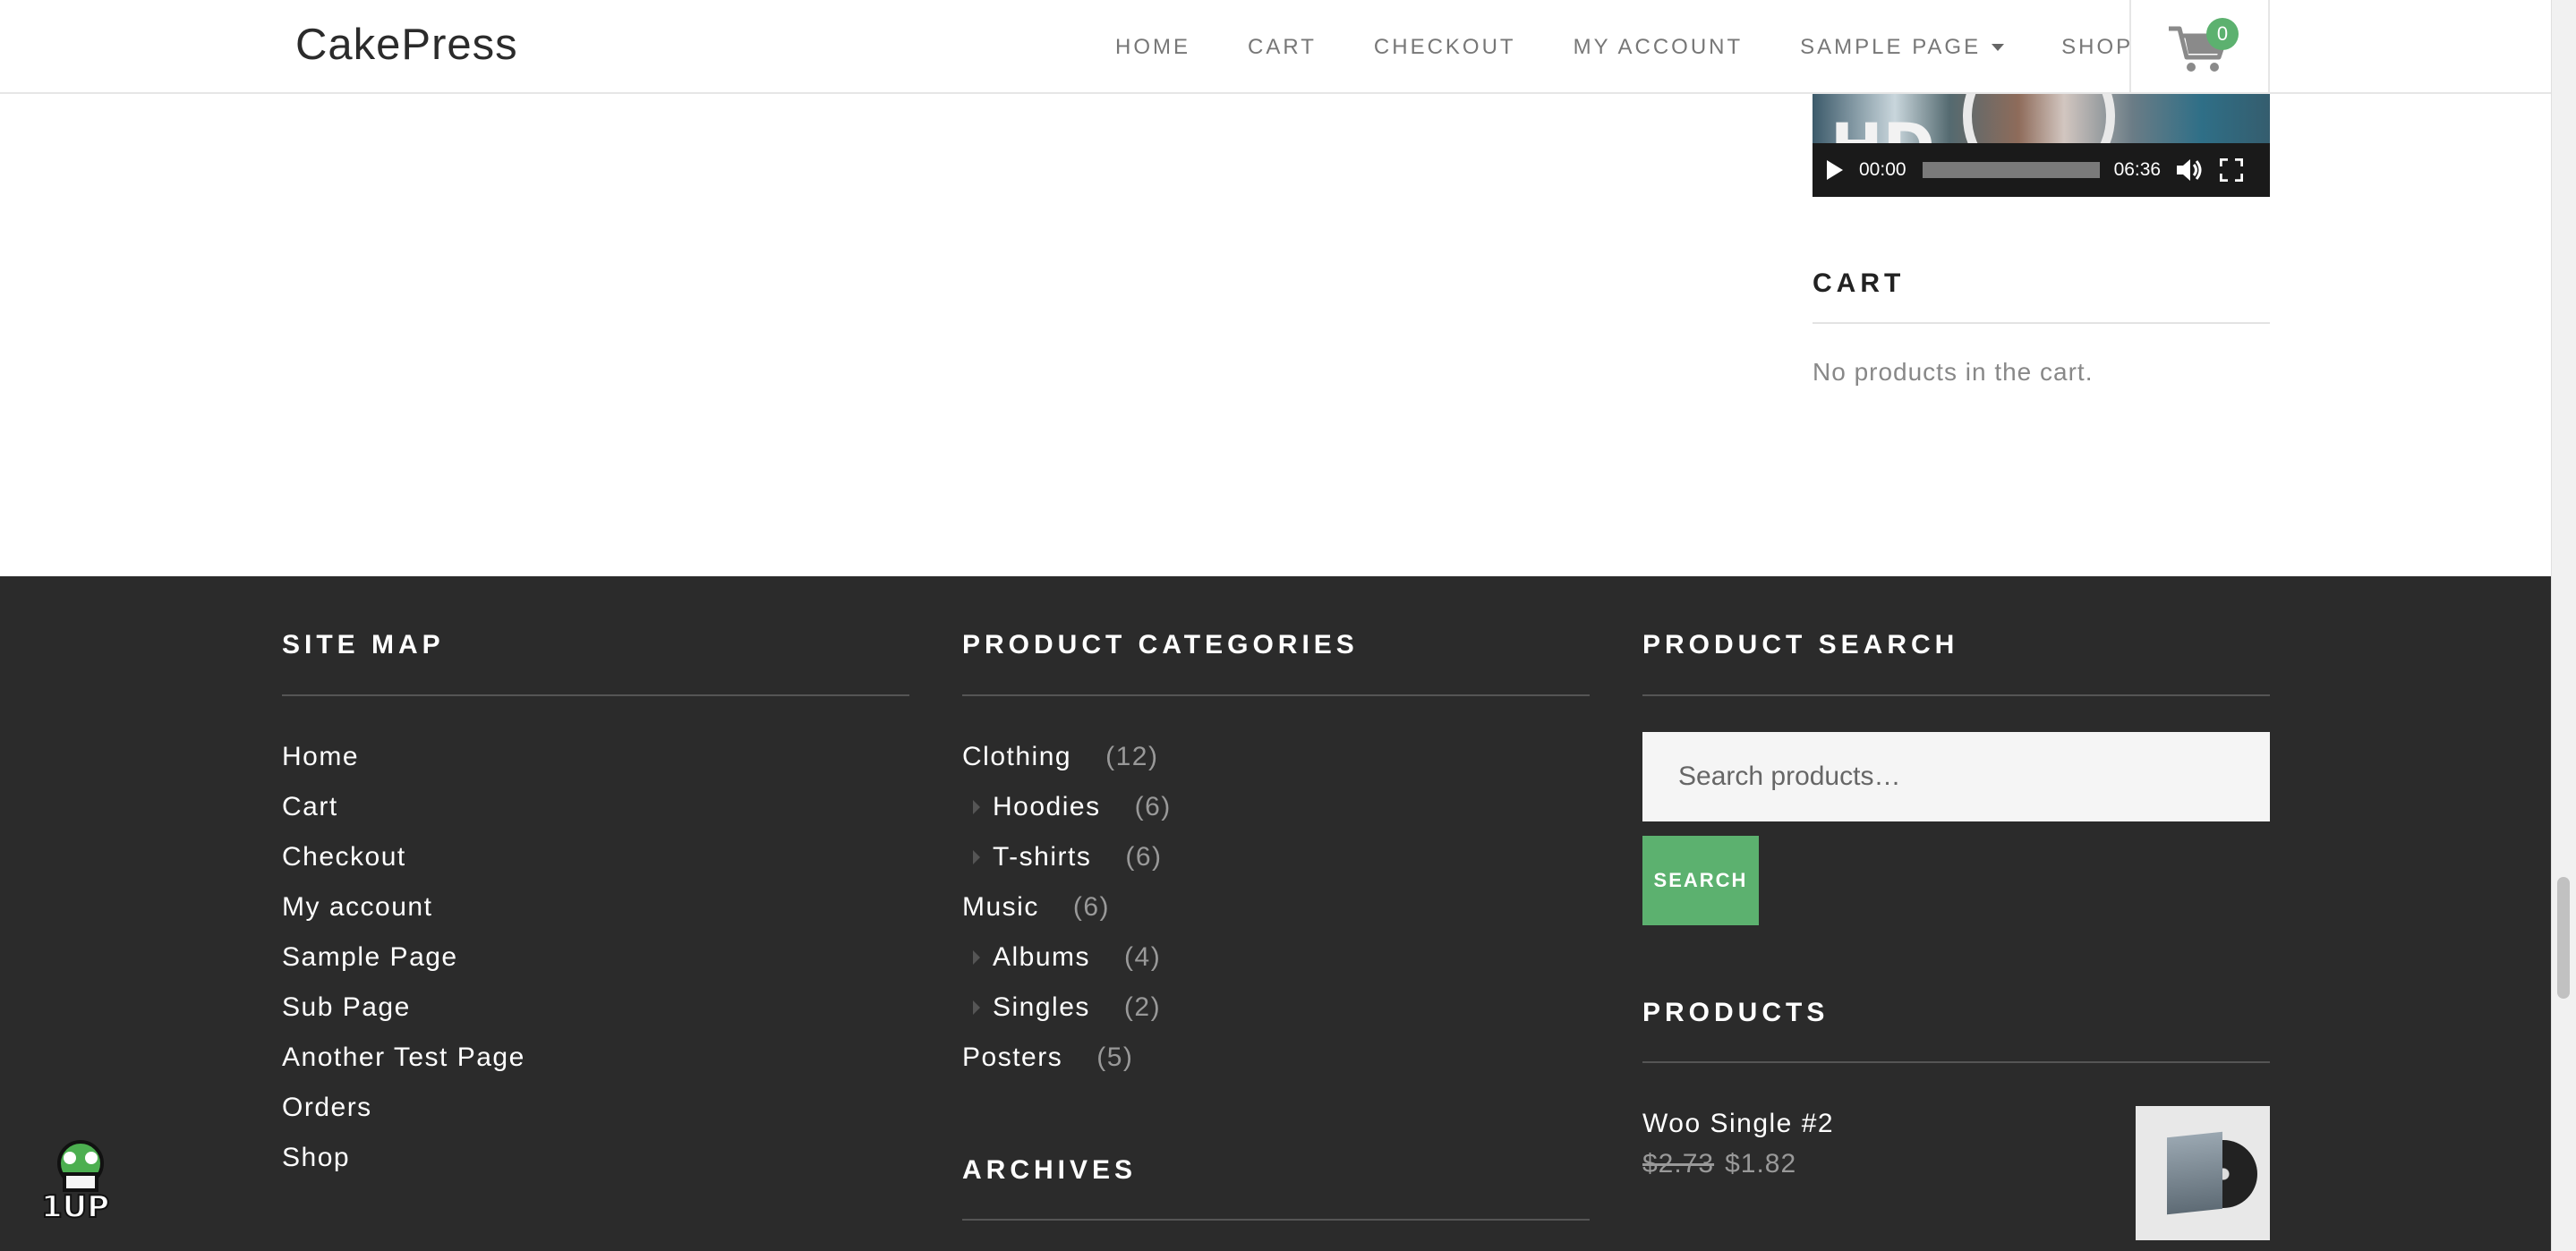 This screenshot has width=2576, height=1251. I want to click on product-name: Woo Single #2, so click(1738, 1124).